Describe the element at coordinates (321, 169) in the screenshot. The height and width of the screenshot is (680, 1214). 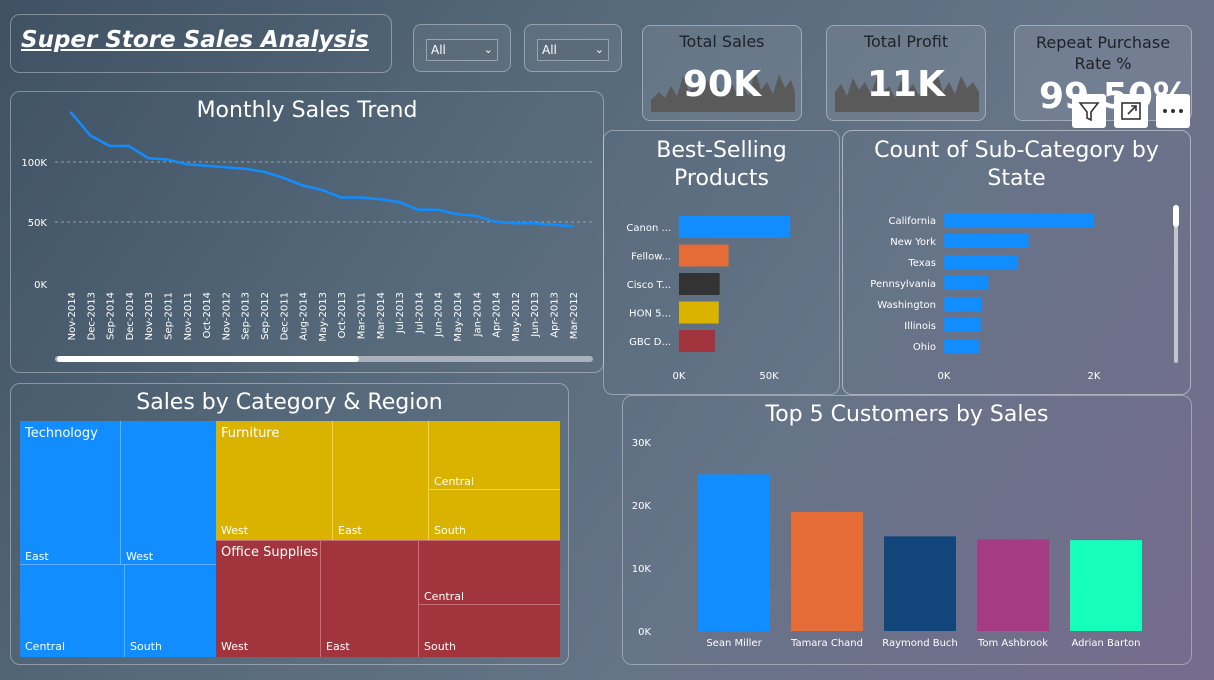
I see `series-line` at that location.